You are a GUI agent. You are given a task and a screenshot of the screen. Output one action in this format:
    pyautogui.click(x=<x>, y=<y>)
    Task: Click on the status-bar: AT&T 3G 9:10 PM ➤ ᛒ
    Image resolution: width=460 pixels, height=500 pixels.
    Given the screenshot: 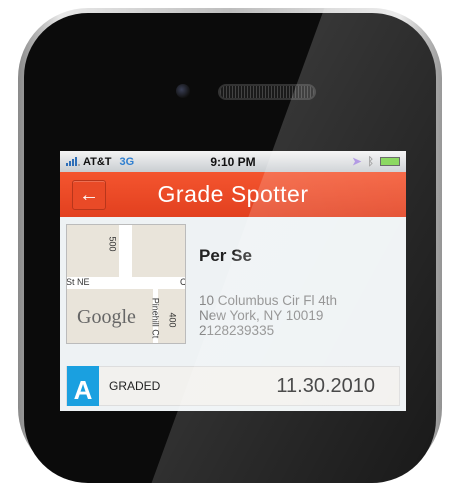 What is the action you would take?
    pyautogui.click(x=233, y=161)
    